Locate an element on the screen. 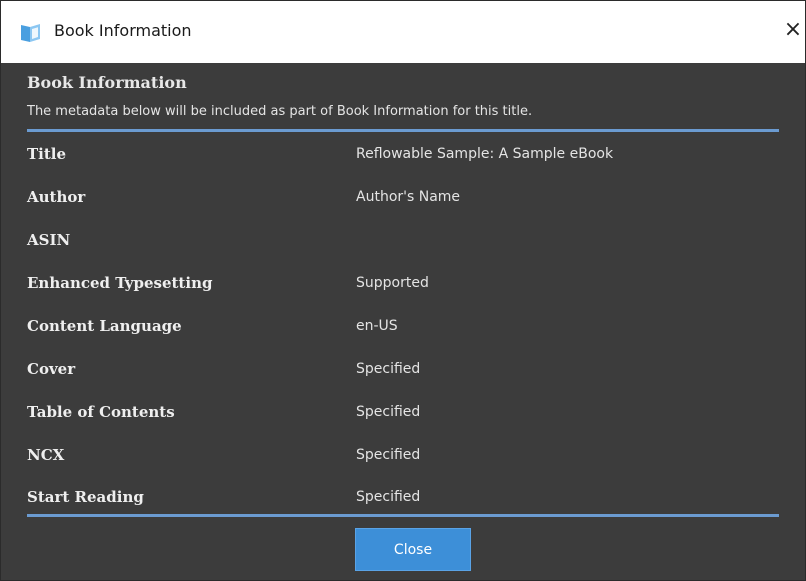  footer-divider is located at coordinates (403, 515).